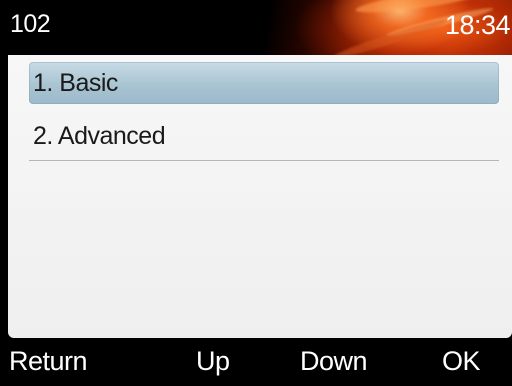 The width and height of the screenshot is (512, 386). Describe the element at coordinates (256, 362) in the screenshot. I see `softkey-bar: Return Up Down OK` at that location.